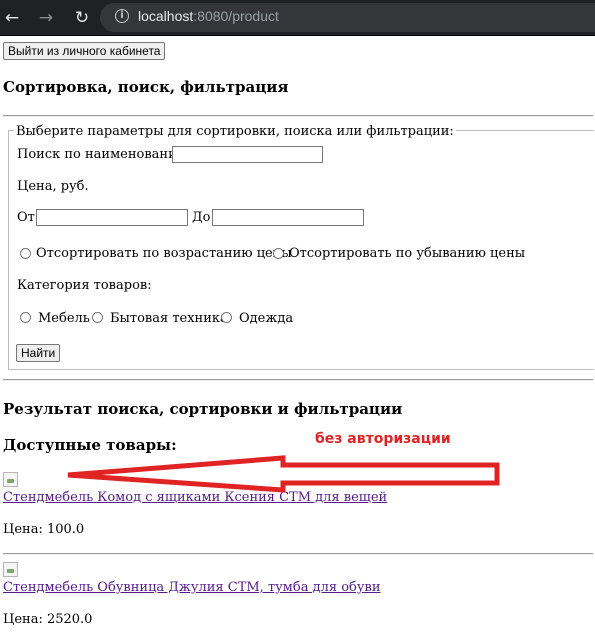 Image resolution: width=595 pixels, height=643 pixels. Describe the element at coordinates (283, 474) in the screenshot. I see `annotation-arrow` at that location.